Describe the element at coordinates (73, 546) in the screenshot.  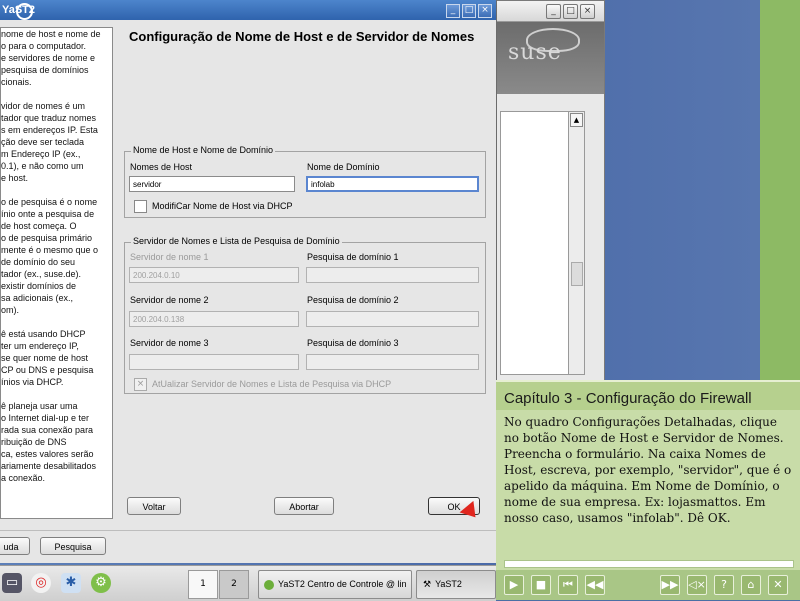
I see `search-button: Pesquisa` at that location.